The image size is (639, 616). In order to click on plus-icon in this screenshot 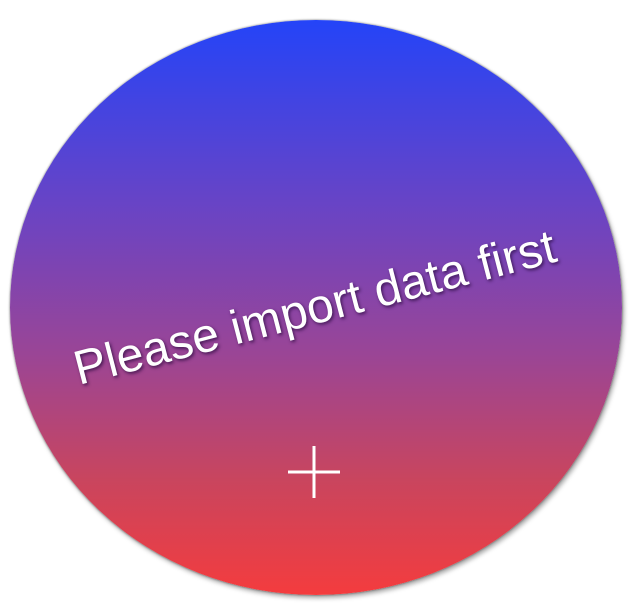, I will do `click(314, 472)`.